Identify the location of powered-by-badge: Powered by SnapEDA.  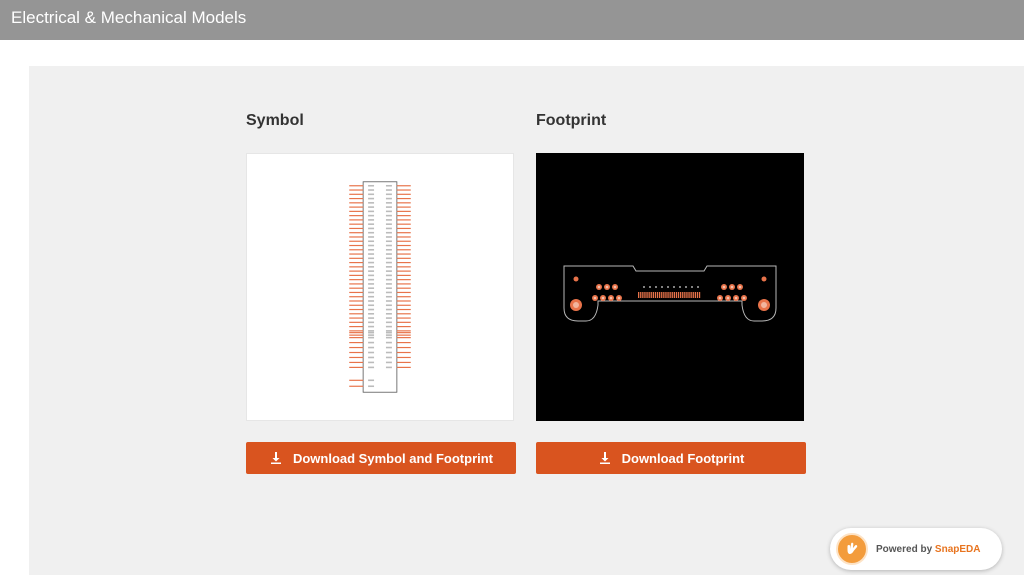
(916, 549).